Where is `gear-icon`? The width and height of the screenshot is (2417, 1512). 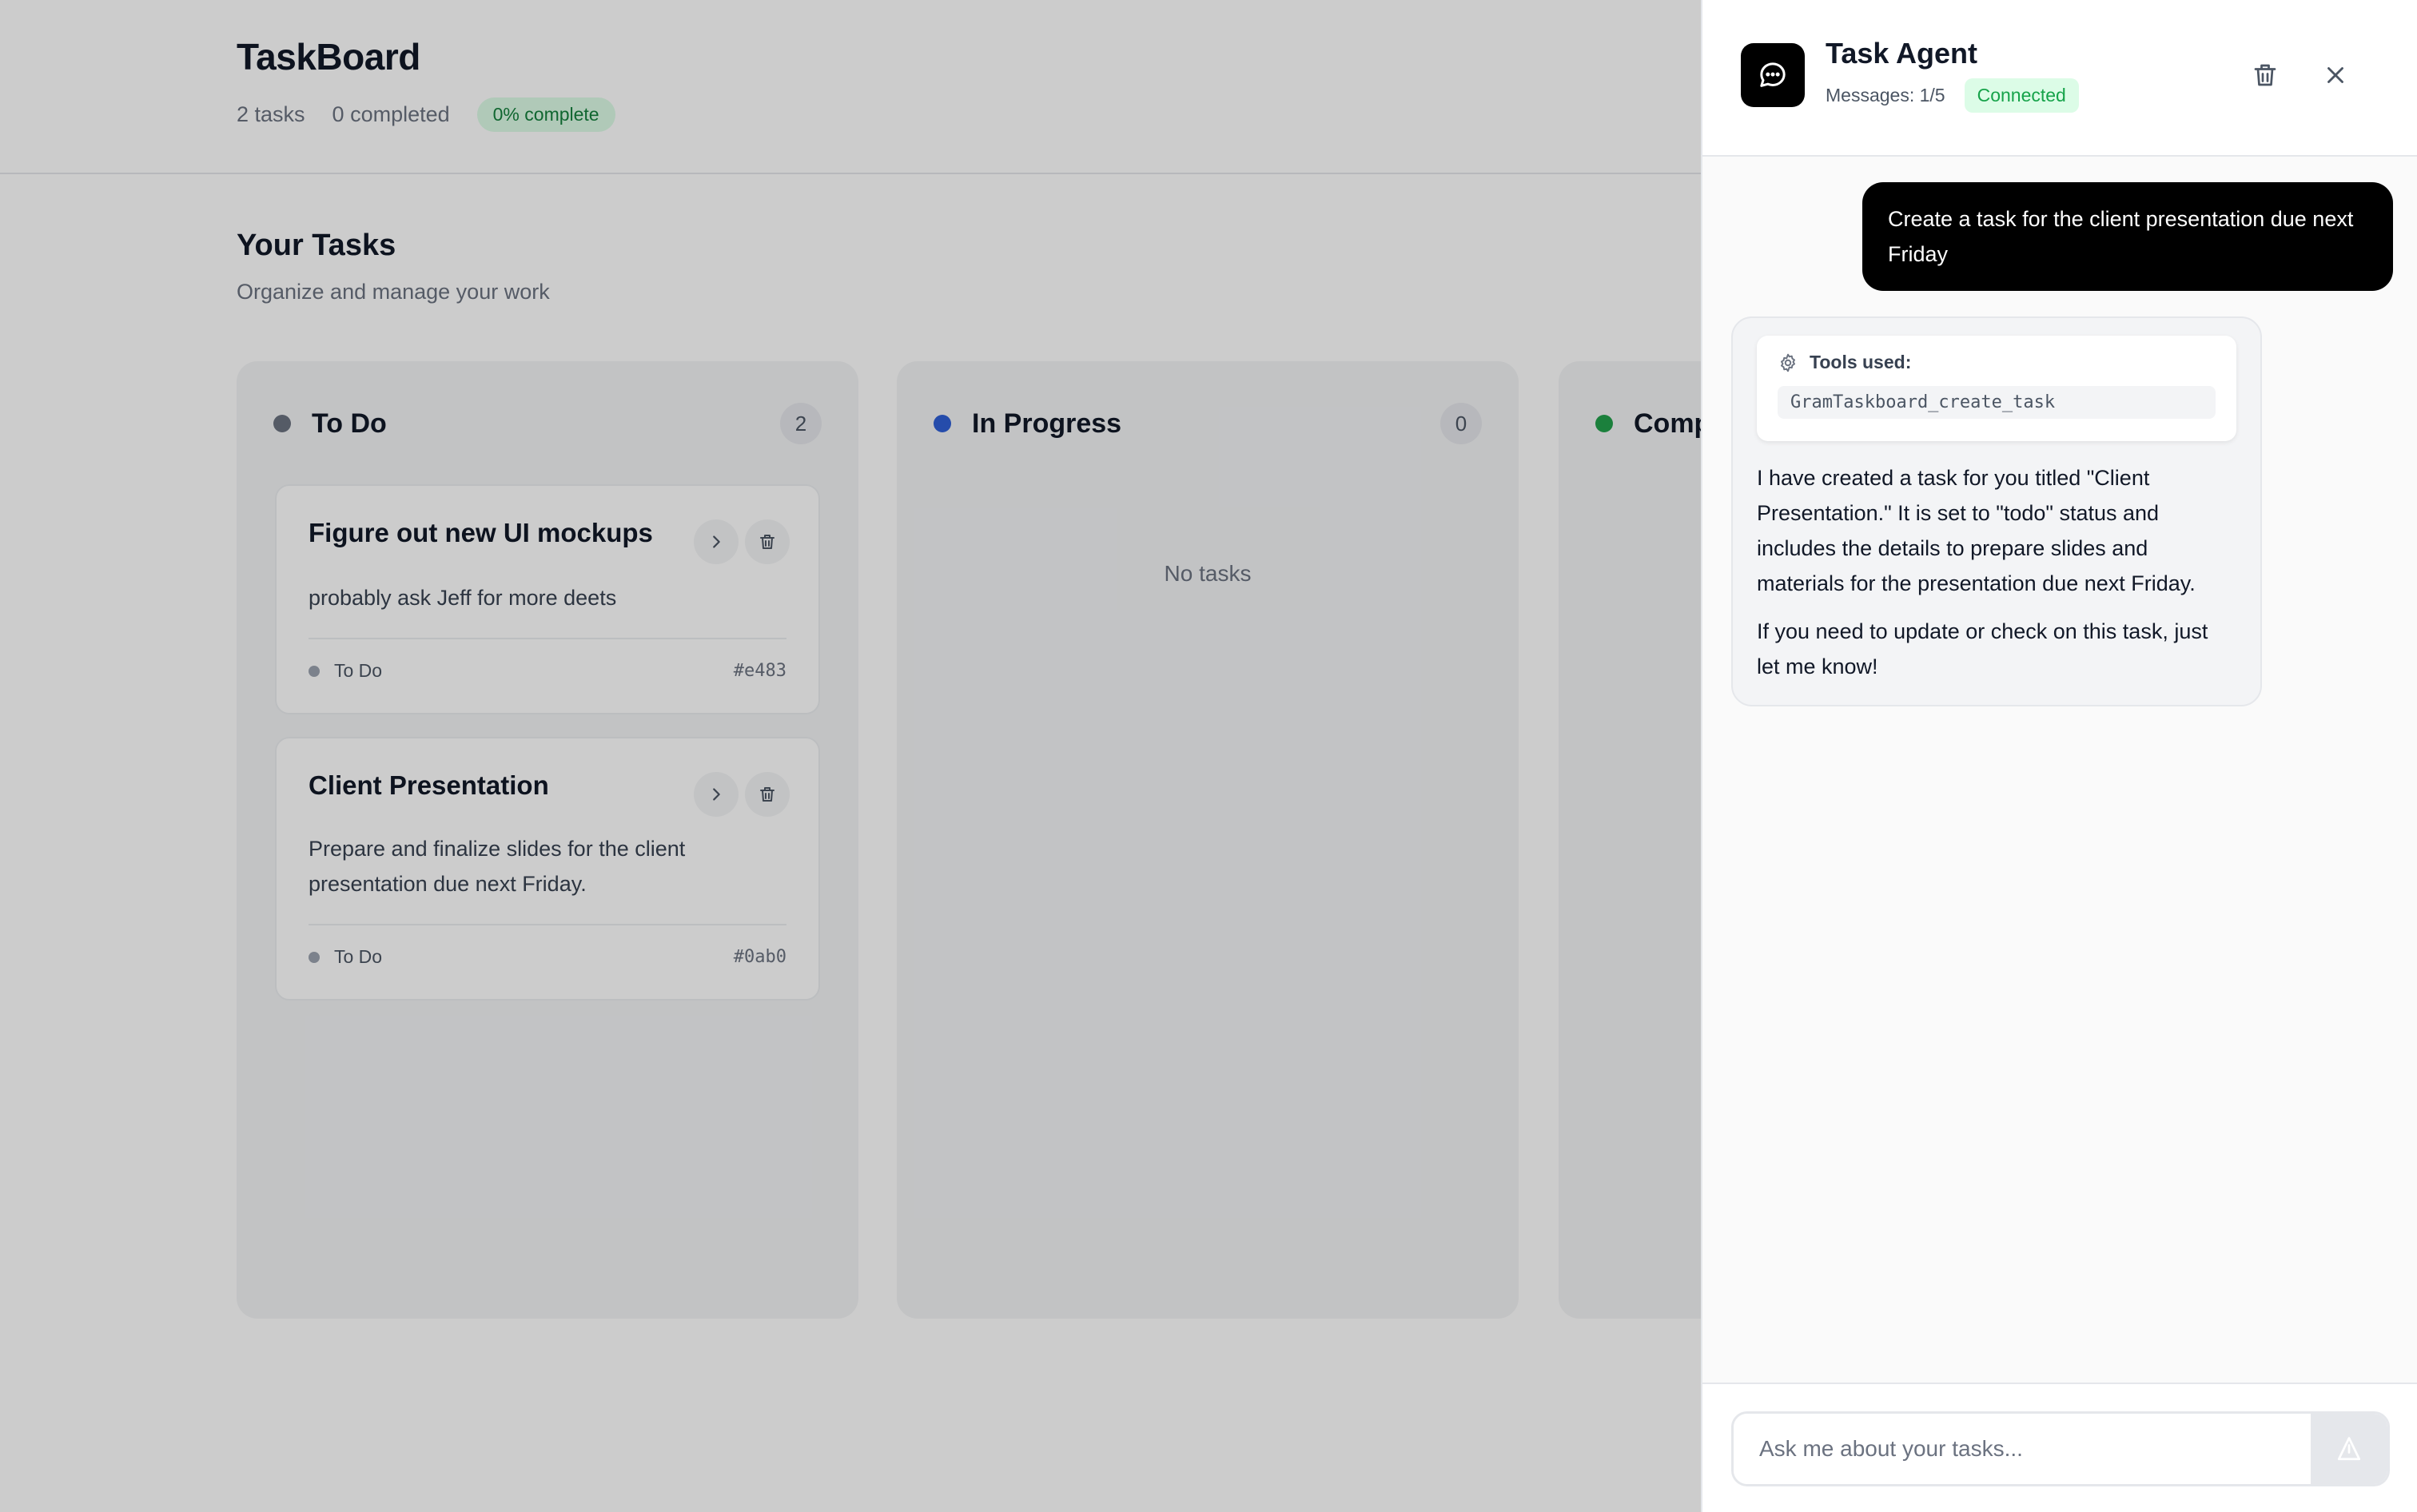 gear-icon is located at coordinates (1788, 362).